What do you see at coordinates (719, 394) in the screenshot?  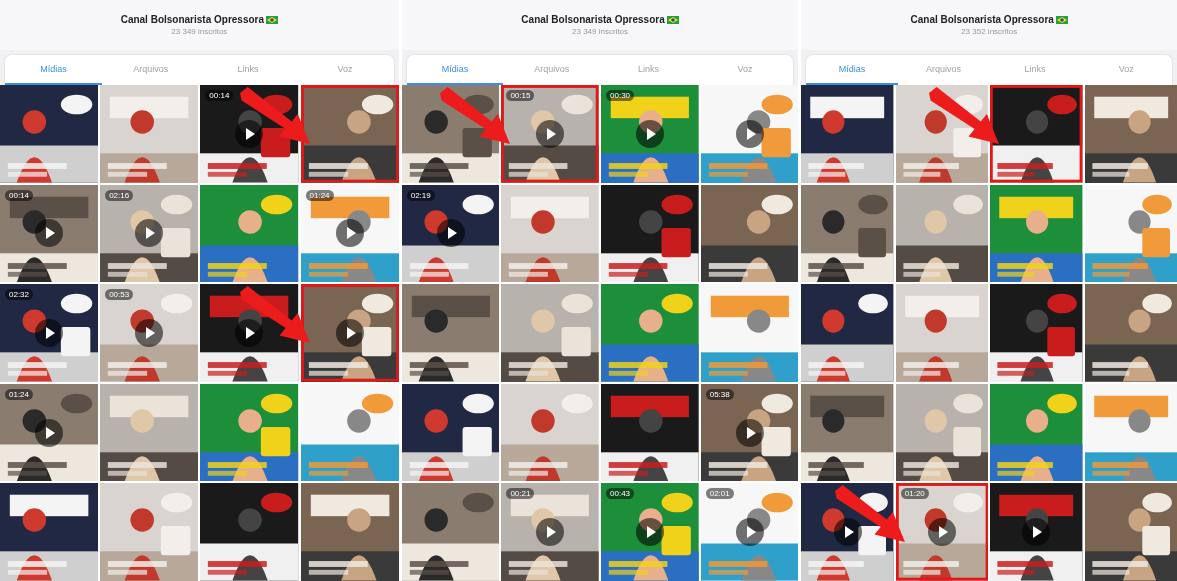 I see `video-duration: 05:38` at bounding box center [719, 394].